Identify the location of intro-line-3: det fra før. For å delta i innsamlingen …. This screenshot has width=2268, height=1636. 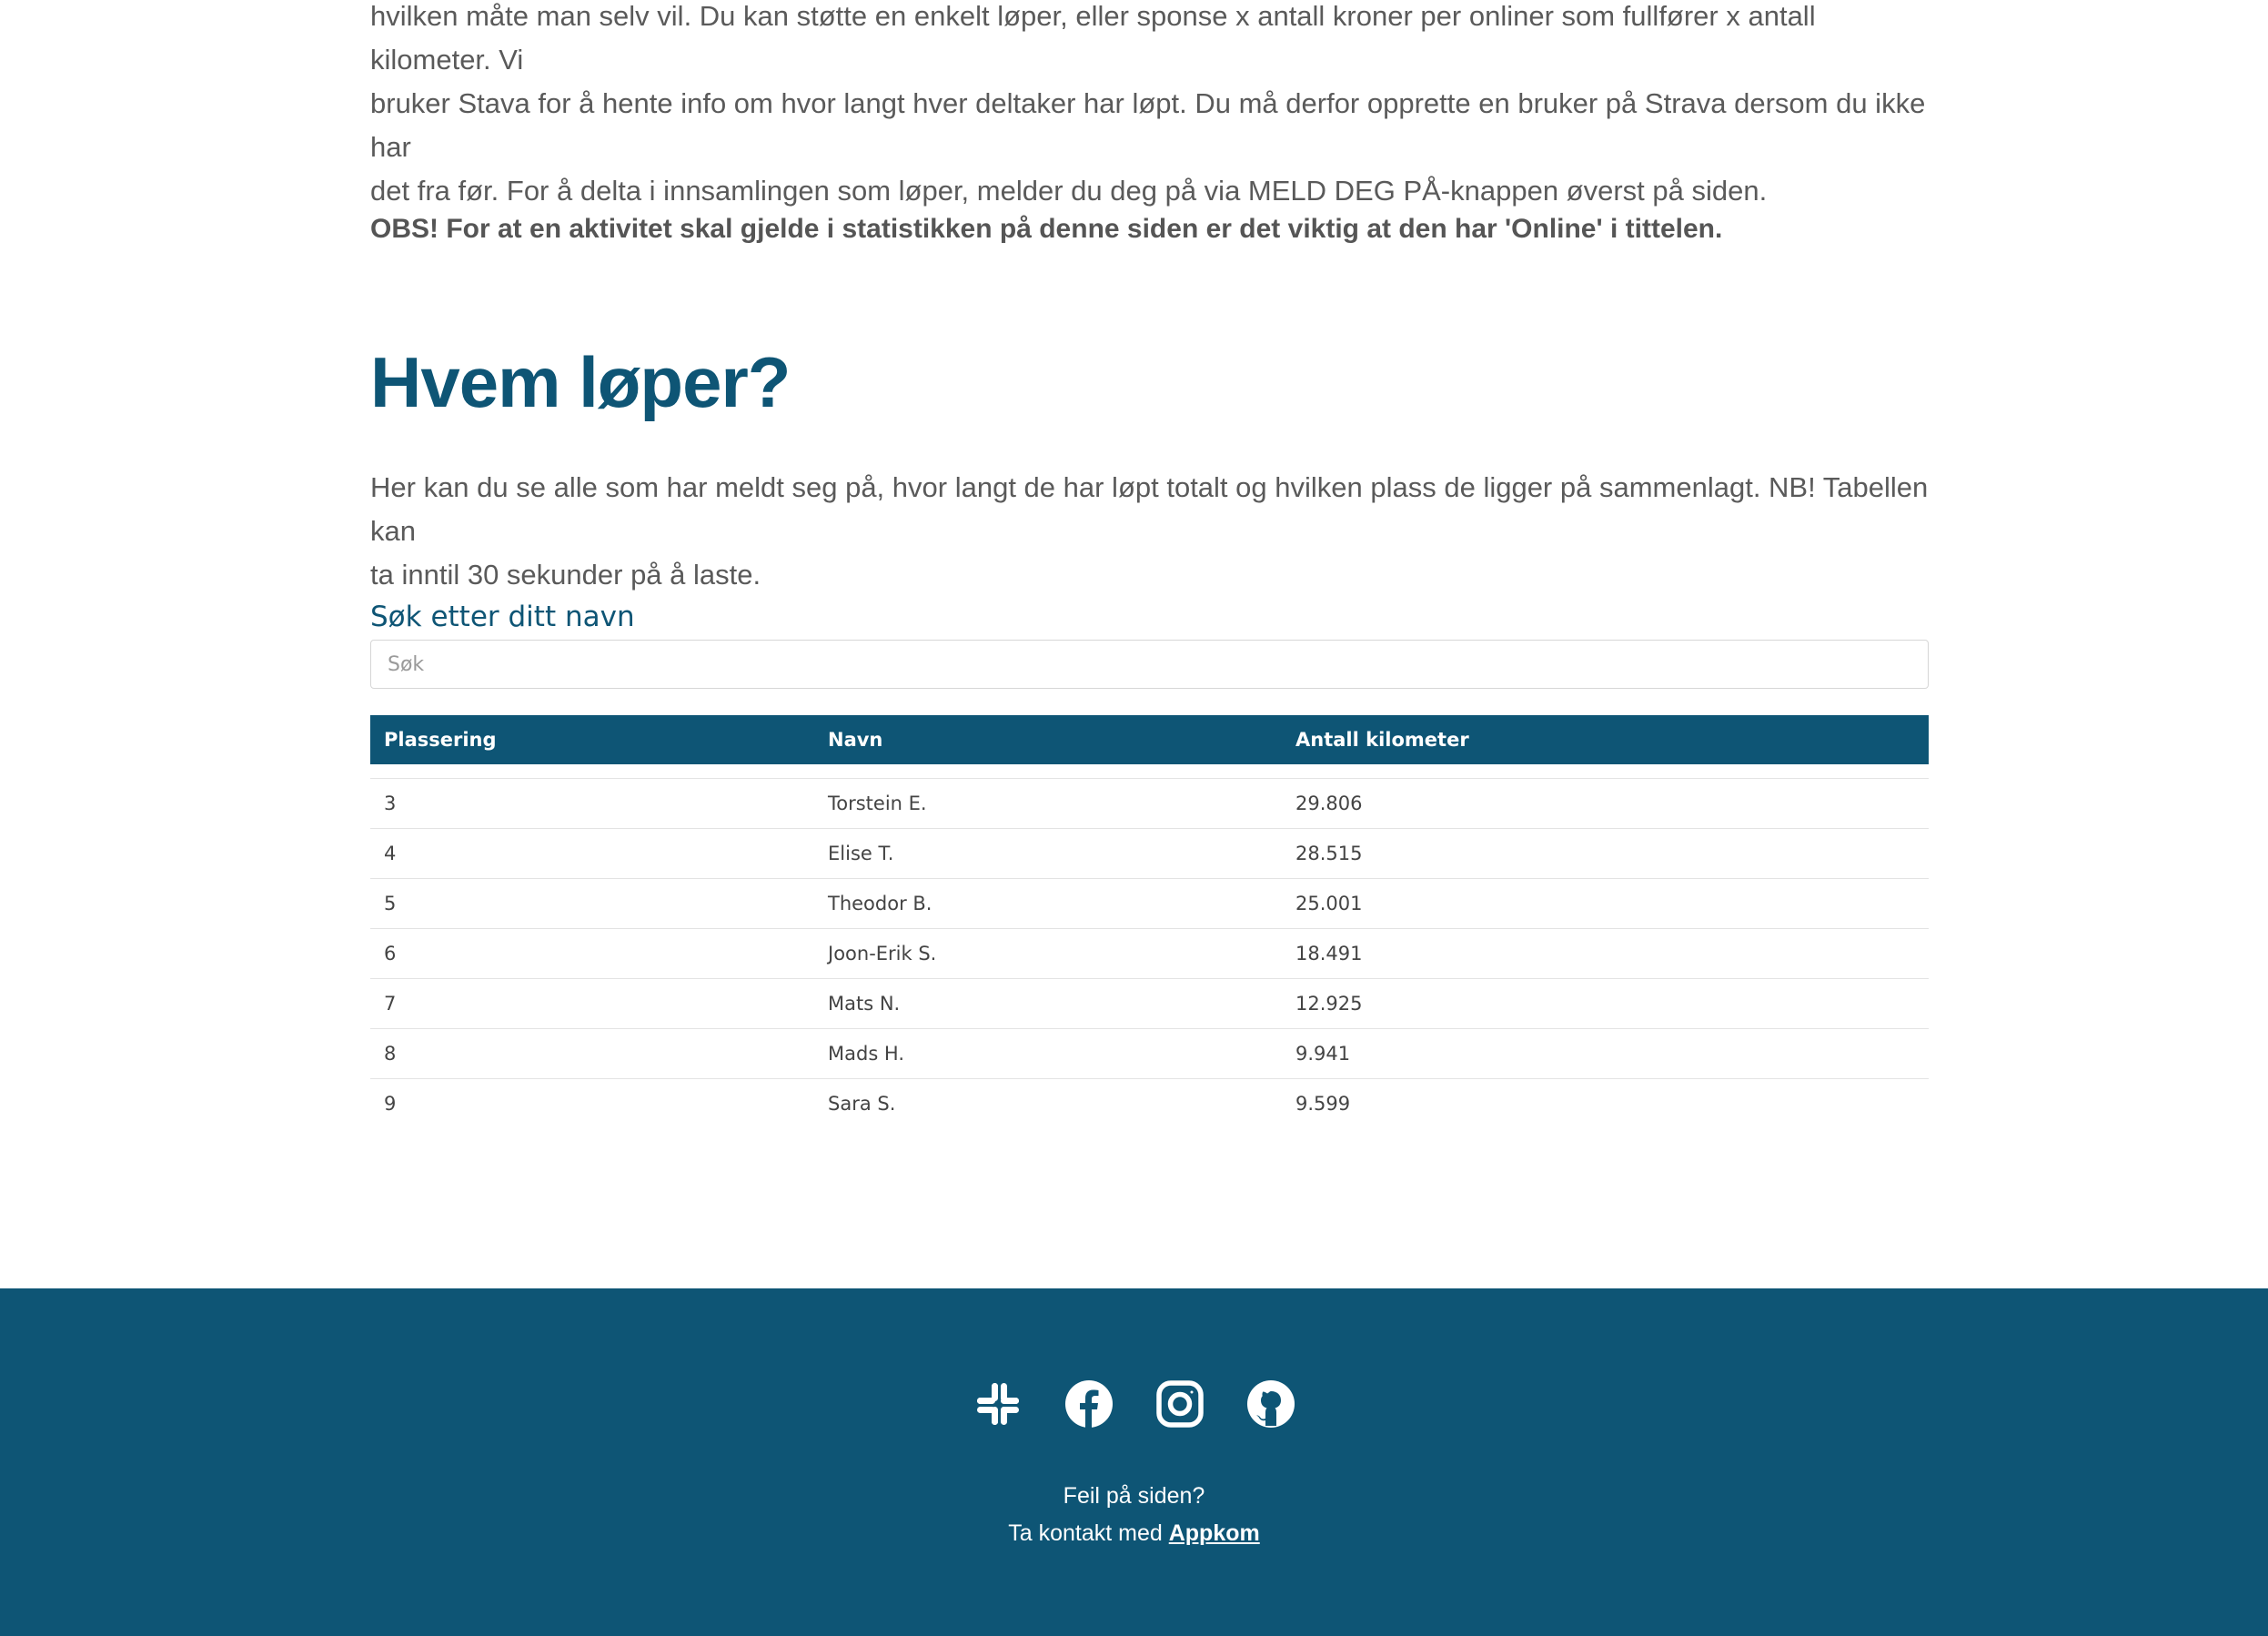
(1069, 191).